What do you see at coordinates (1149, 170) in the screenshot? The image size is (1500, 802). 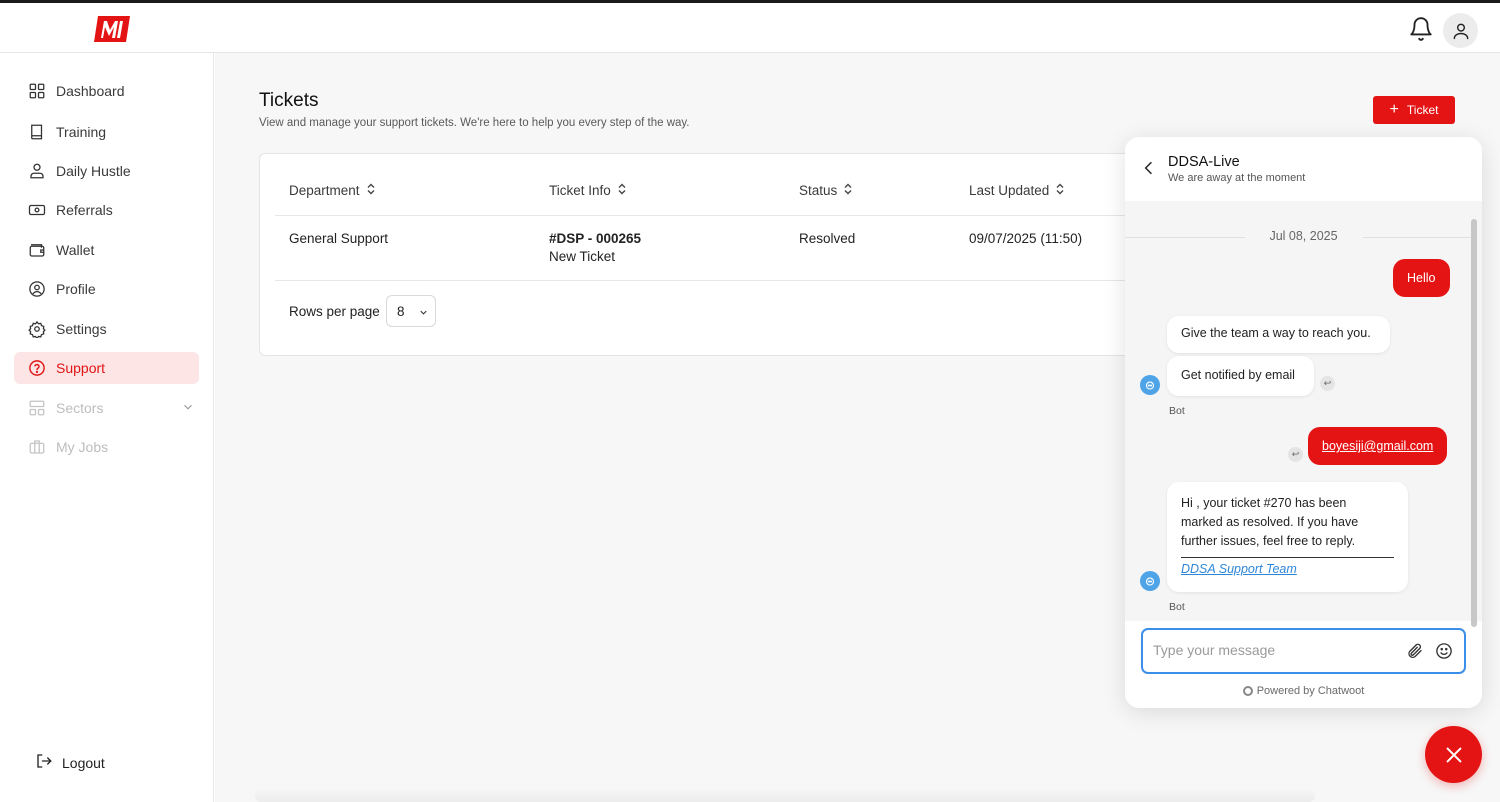 I see `back-arrow-icon` at bounding box center [1149, 170].